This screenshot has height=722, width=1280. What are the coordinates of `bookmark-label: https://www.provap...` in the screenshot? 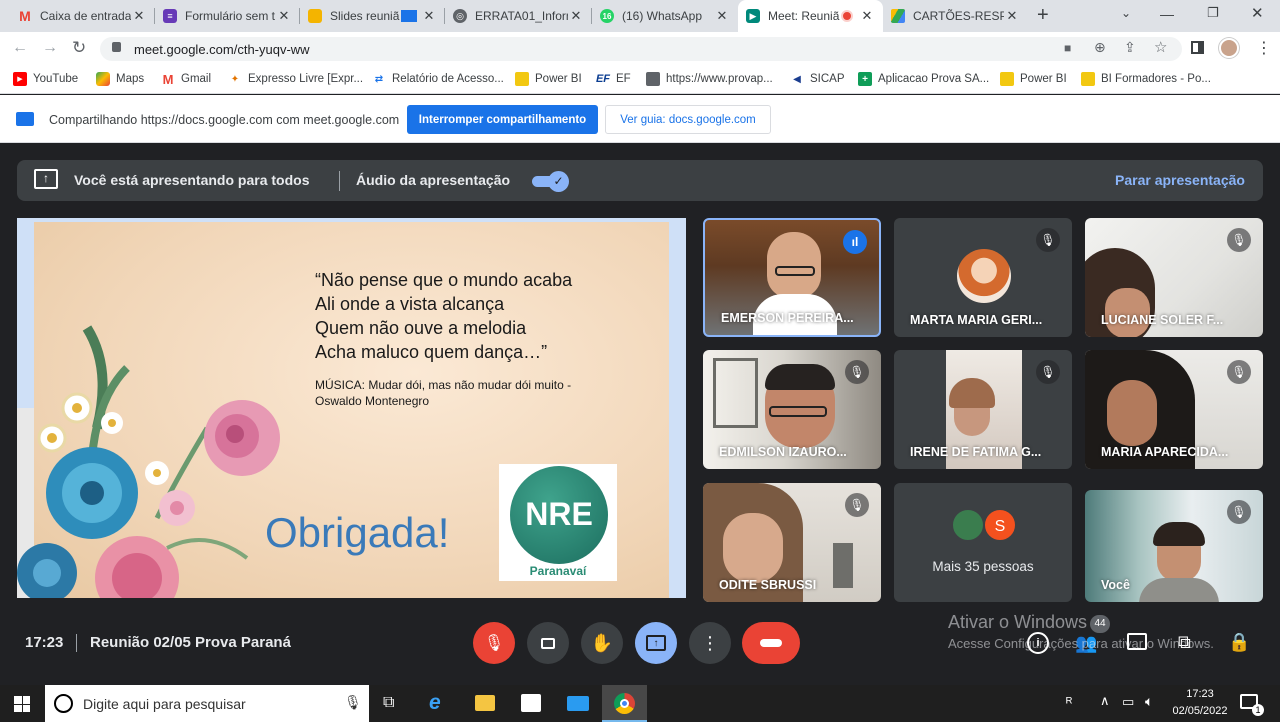 It's located at (719, 79).